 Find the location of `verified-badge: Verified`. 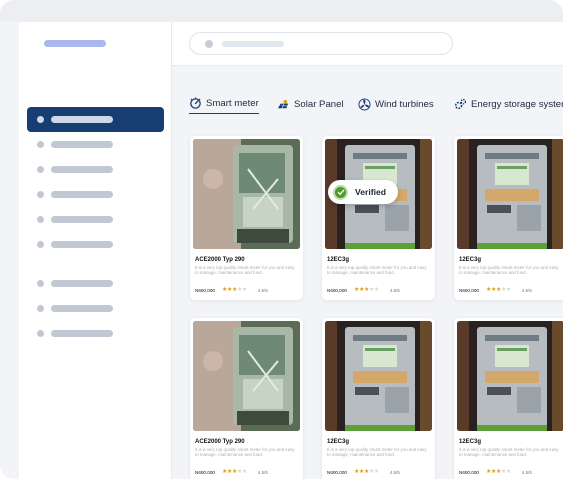

verified-badge: Verified is located at coordinates (363, 192).